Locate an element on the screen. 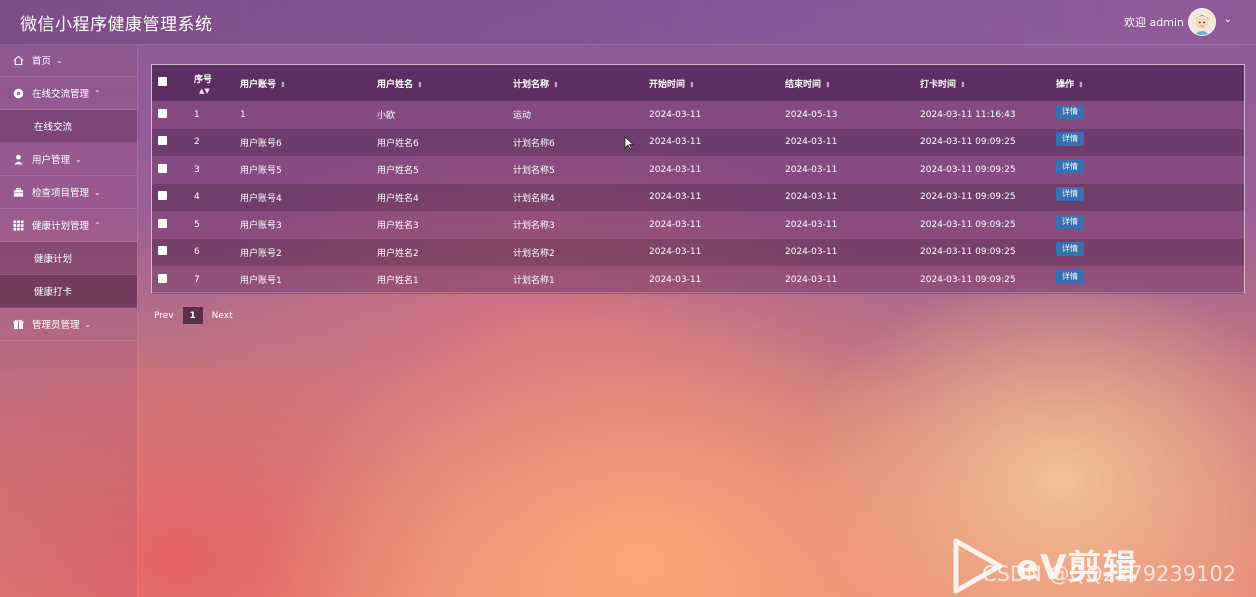  column-header-index: 序号 ▲▼ is located at coordinates (217, 83).